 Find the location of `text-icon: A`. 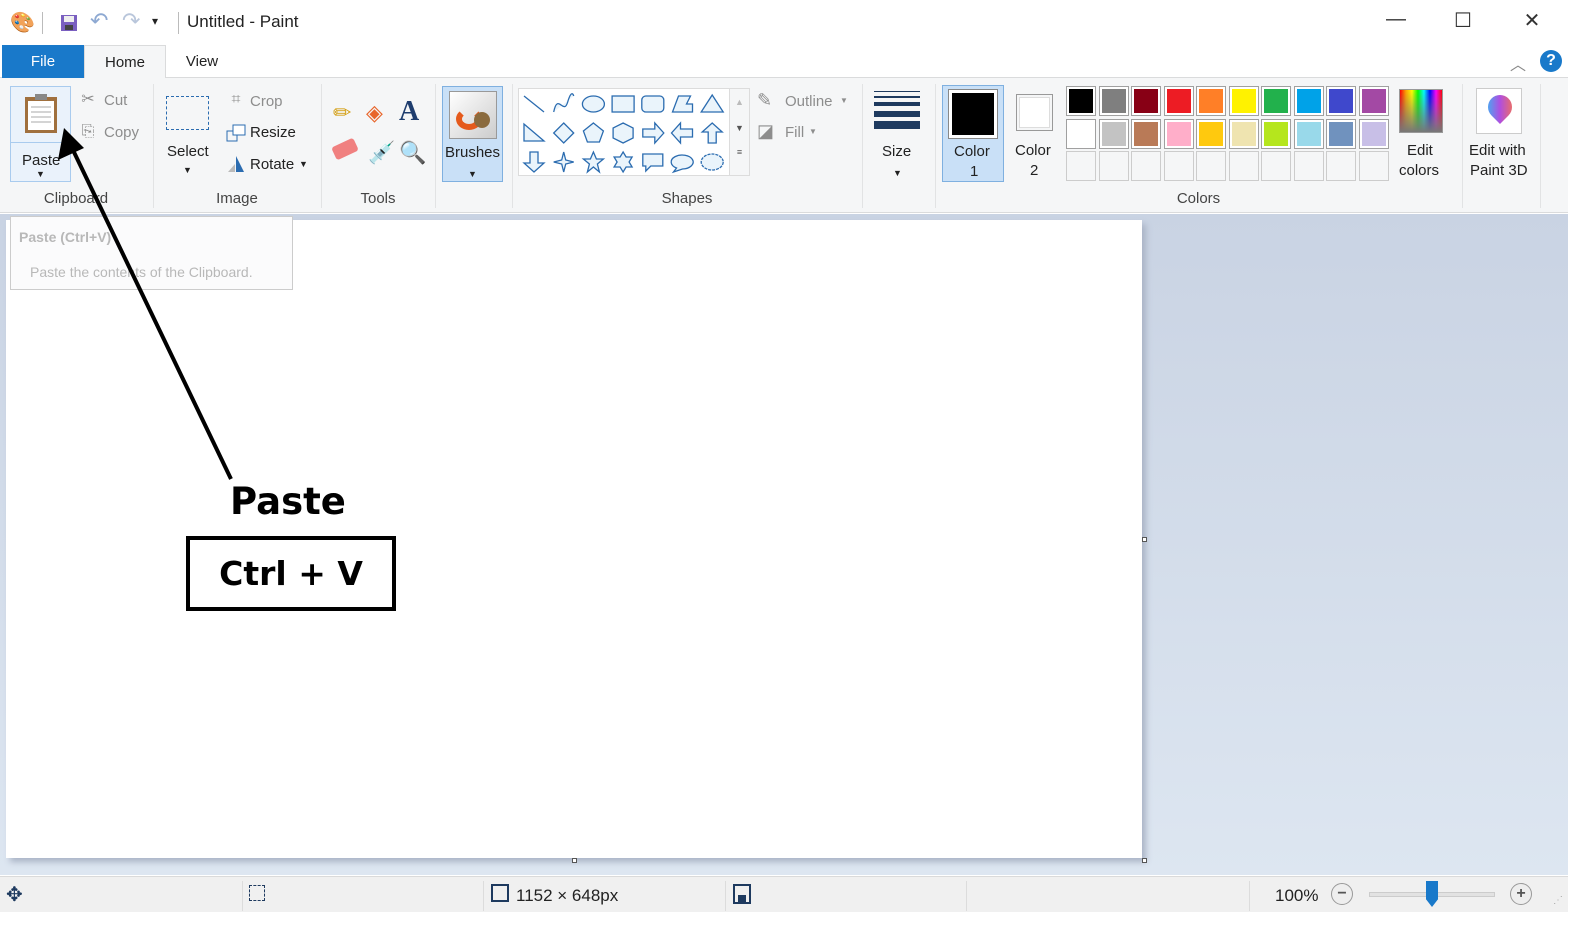

text-icon: A is located at coordinates (409, 112).